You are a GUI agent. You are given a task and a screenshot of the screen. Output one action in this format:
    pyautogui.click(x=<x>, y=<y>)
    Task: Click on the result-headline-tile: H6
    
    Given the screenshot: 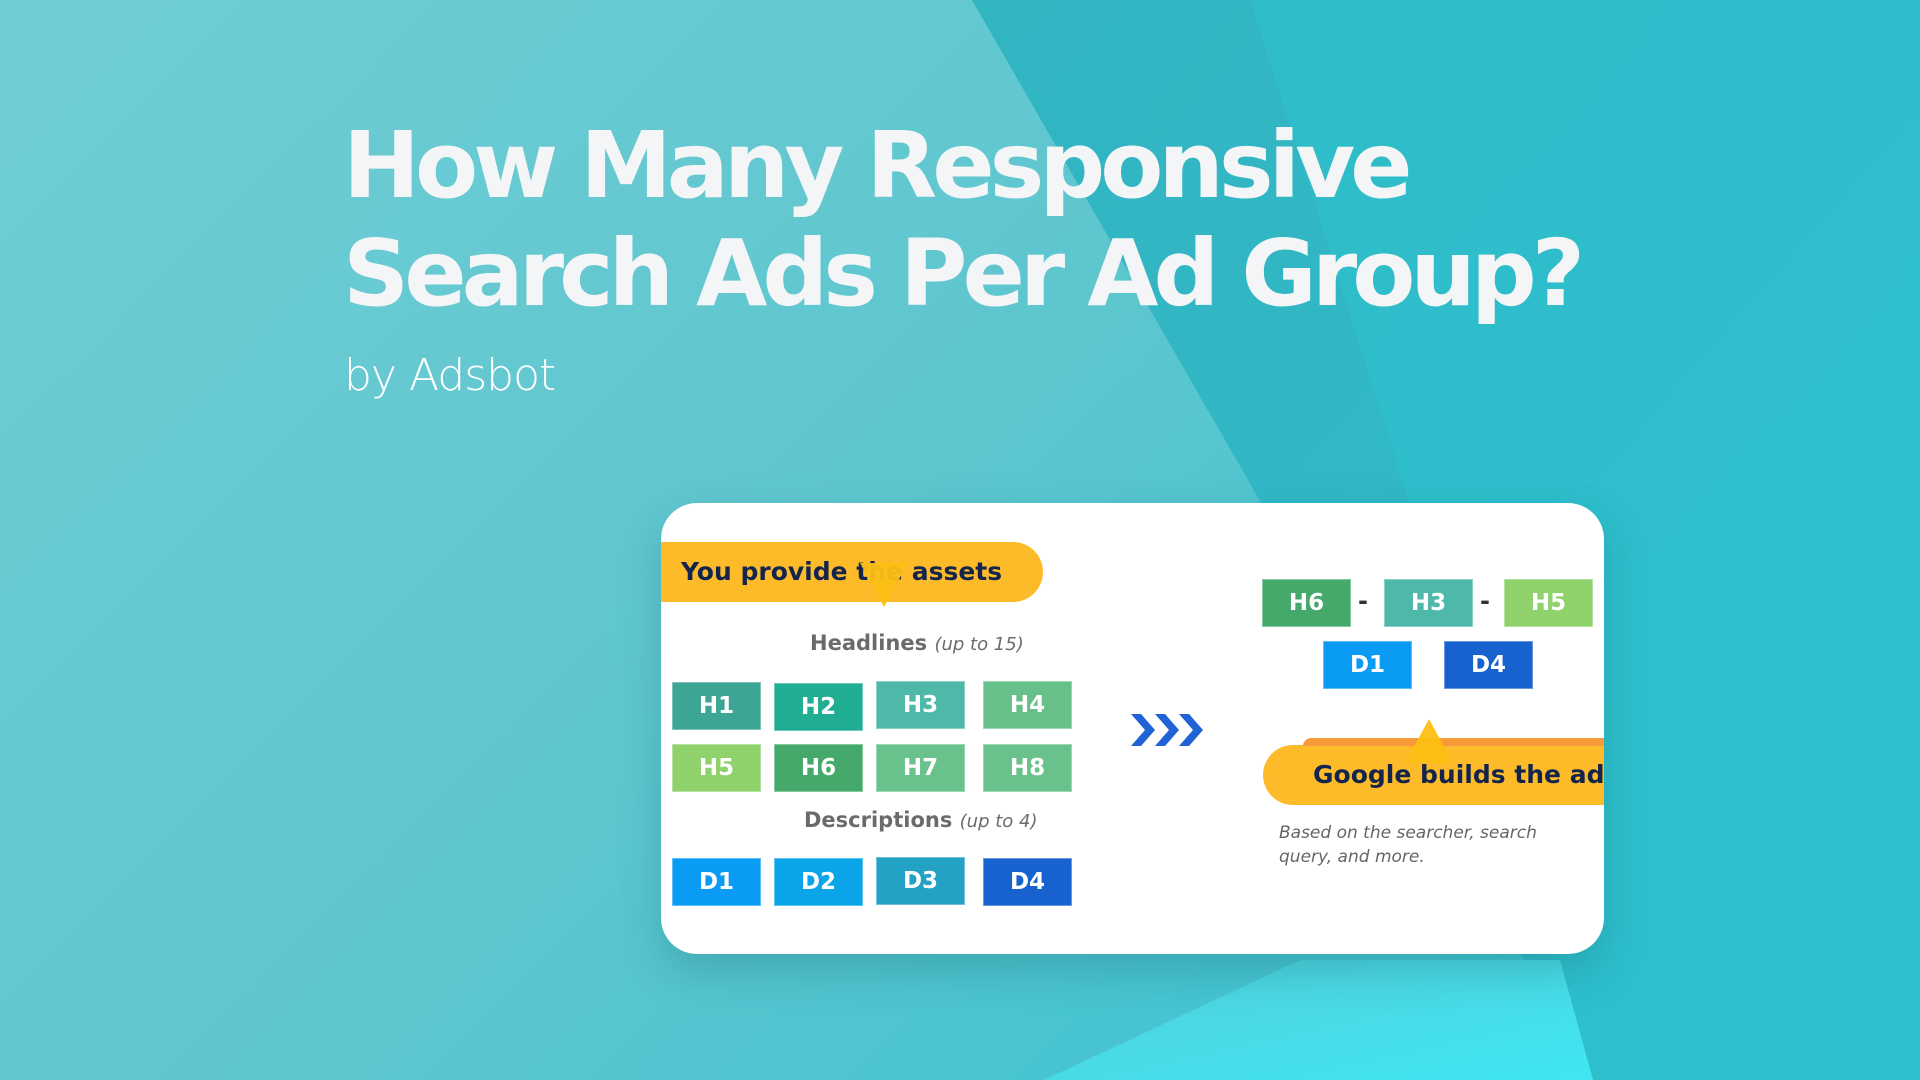 What is the action you would take?
    pyautogui.click(x=1306, y=603)
    